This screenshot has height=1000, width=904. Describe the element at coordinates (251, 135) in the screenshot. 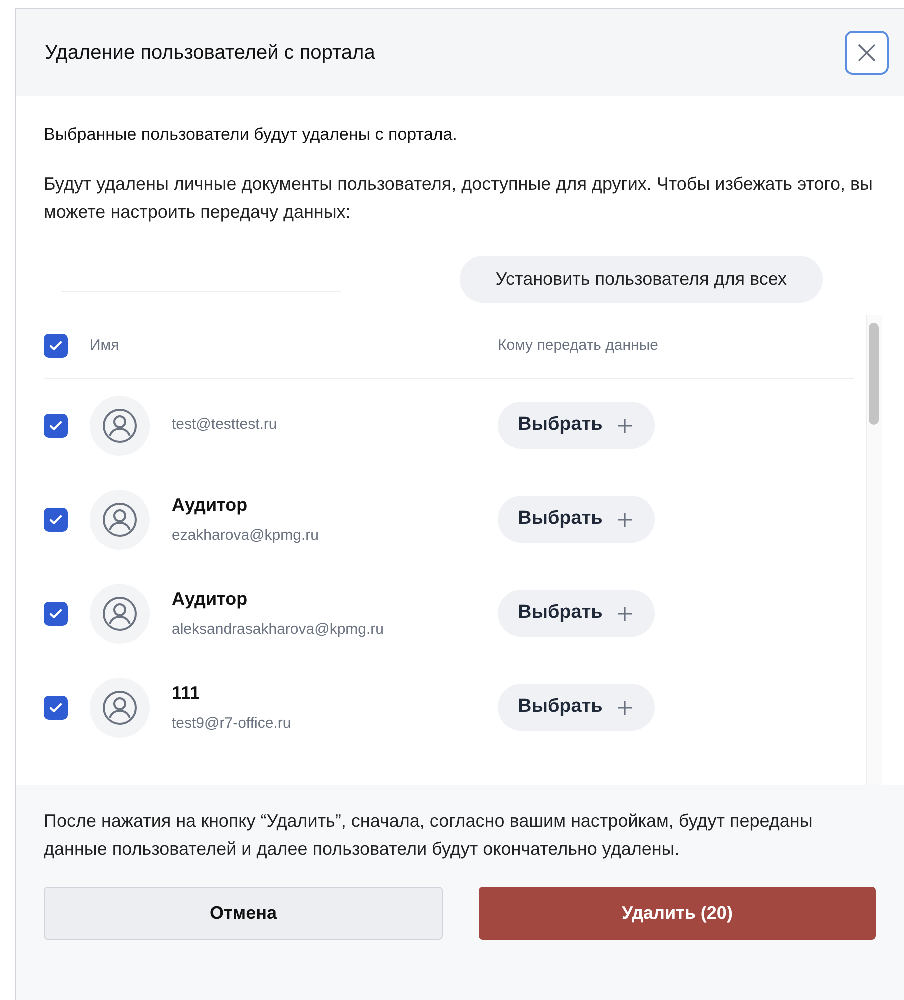

I see `intro-text: Выбранные пользователи будут удалены с портала.` at that location.